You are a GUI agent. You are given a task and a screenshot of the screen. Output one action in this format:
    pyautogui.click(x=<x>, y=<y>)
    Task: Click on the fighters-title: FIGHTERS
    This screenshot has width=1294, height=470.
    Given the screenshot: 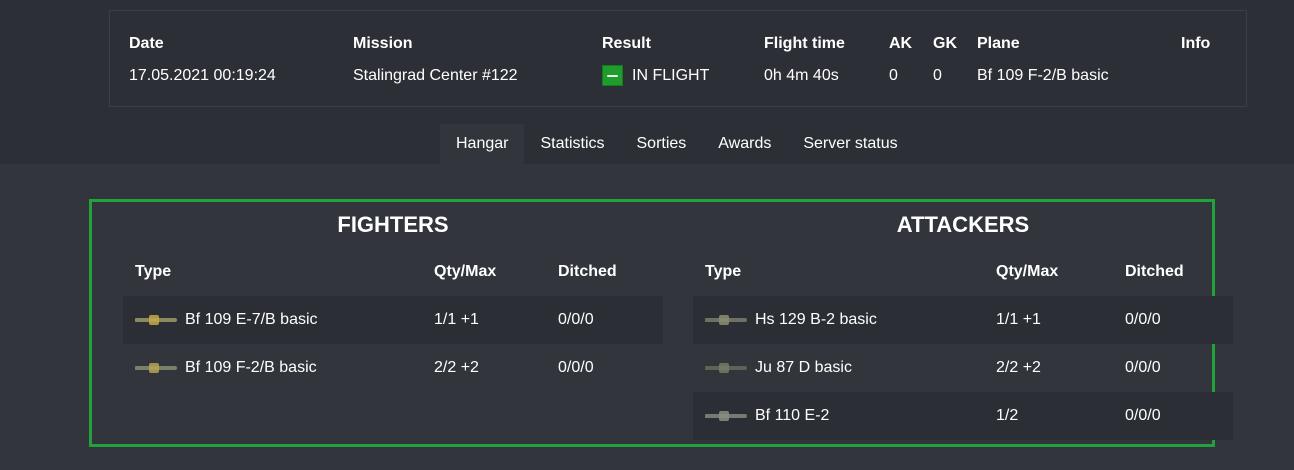 What is the action you would take?
    pyautogui.click(x=393, y=224)
    